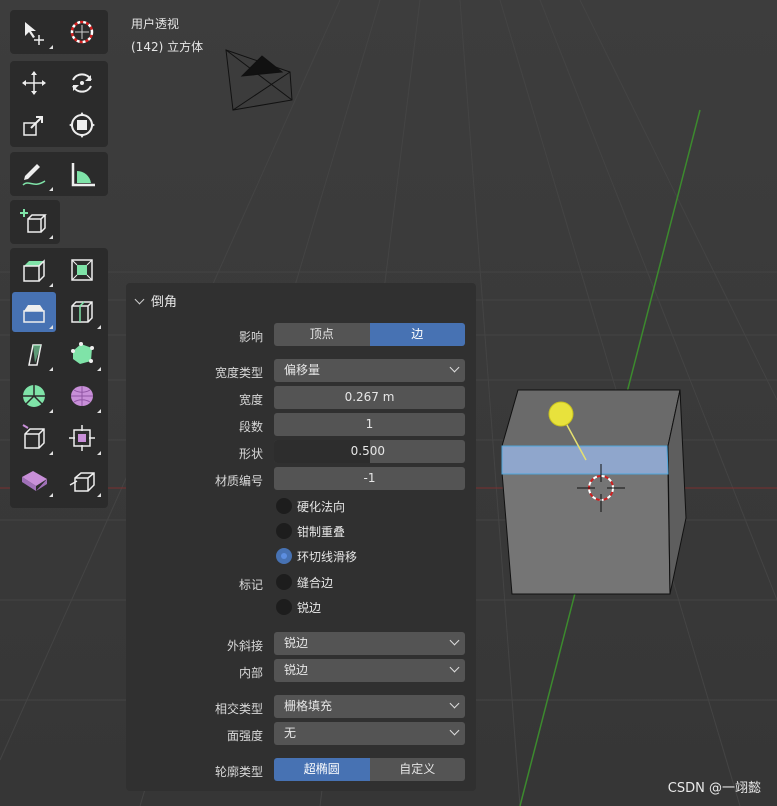 This screenshot has width=777, height=806. What do you see at coordinates (296, 643) in the screenshot?
I see `miter-outer-value: 锐边` at bounding box center [296, 643].